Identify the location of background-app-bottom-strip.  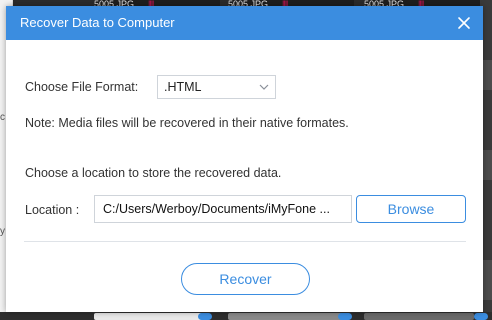
(246, 316).